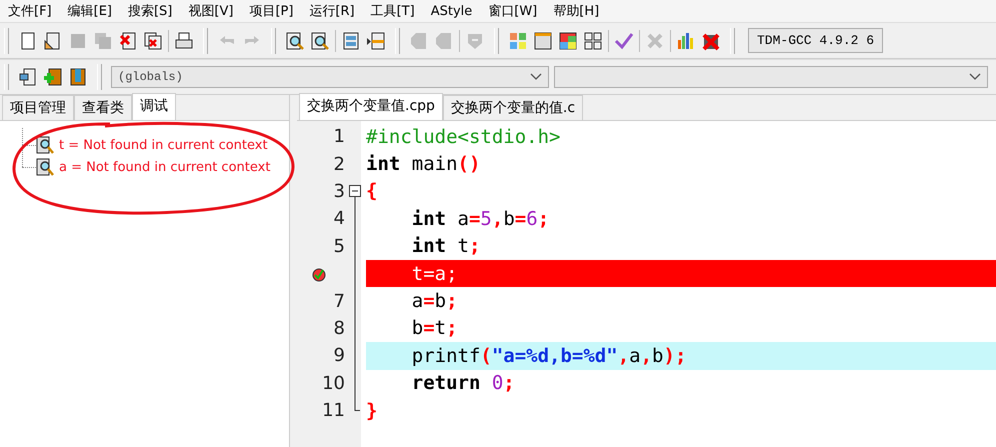  What do you see at coordinates (446, 247) in the screenshot?
I see `code-line: int t;` at bounding box center [446, 247].